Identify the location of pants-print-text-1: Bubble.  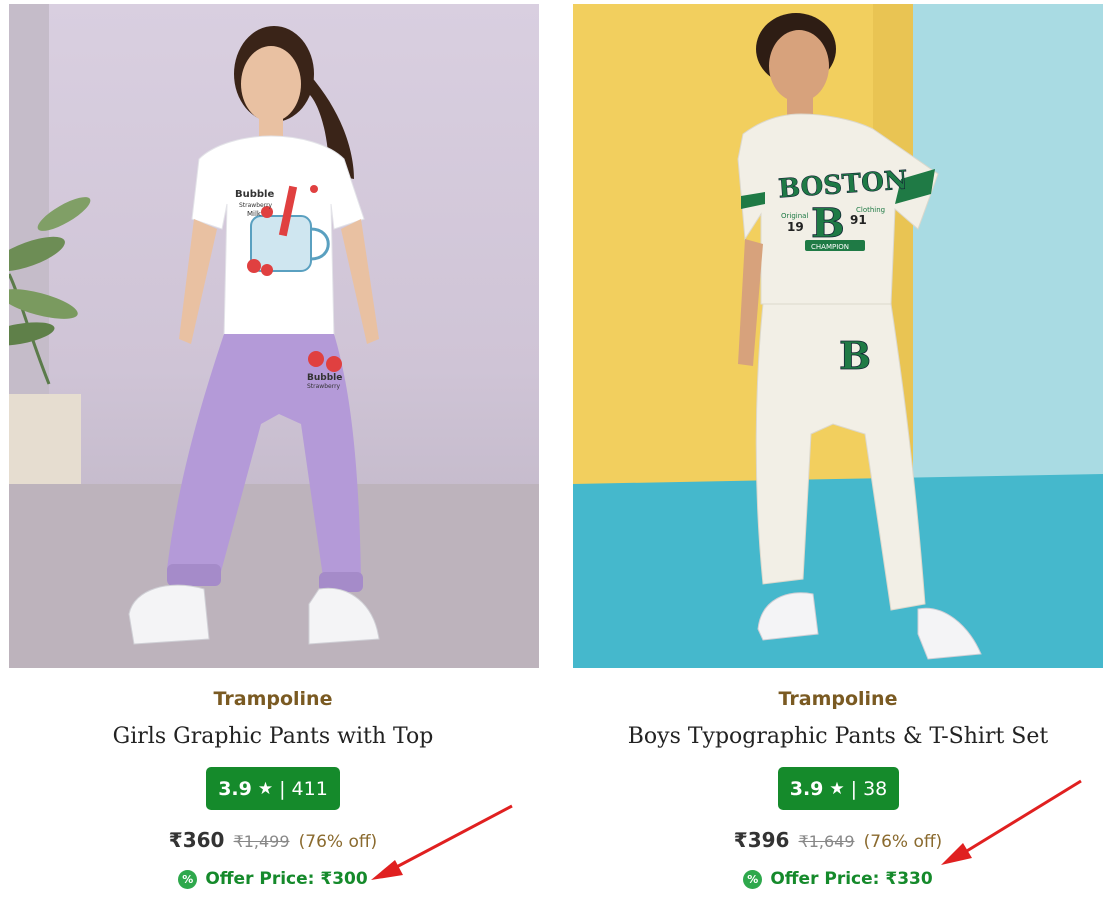
(324, 378).